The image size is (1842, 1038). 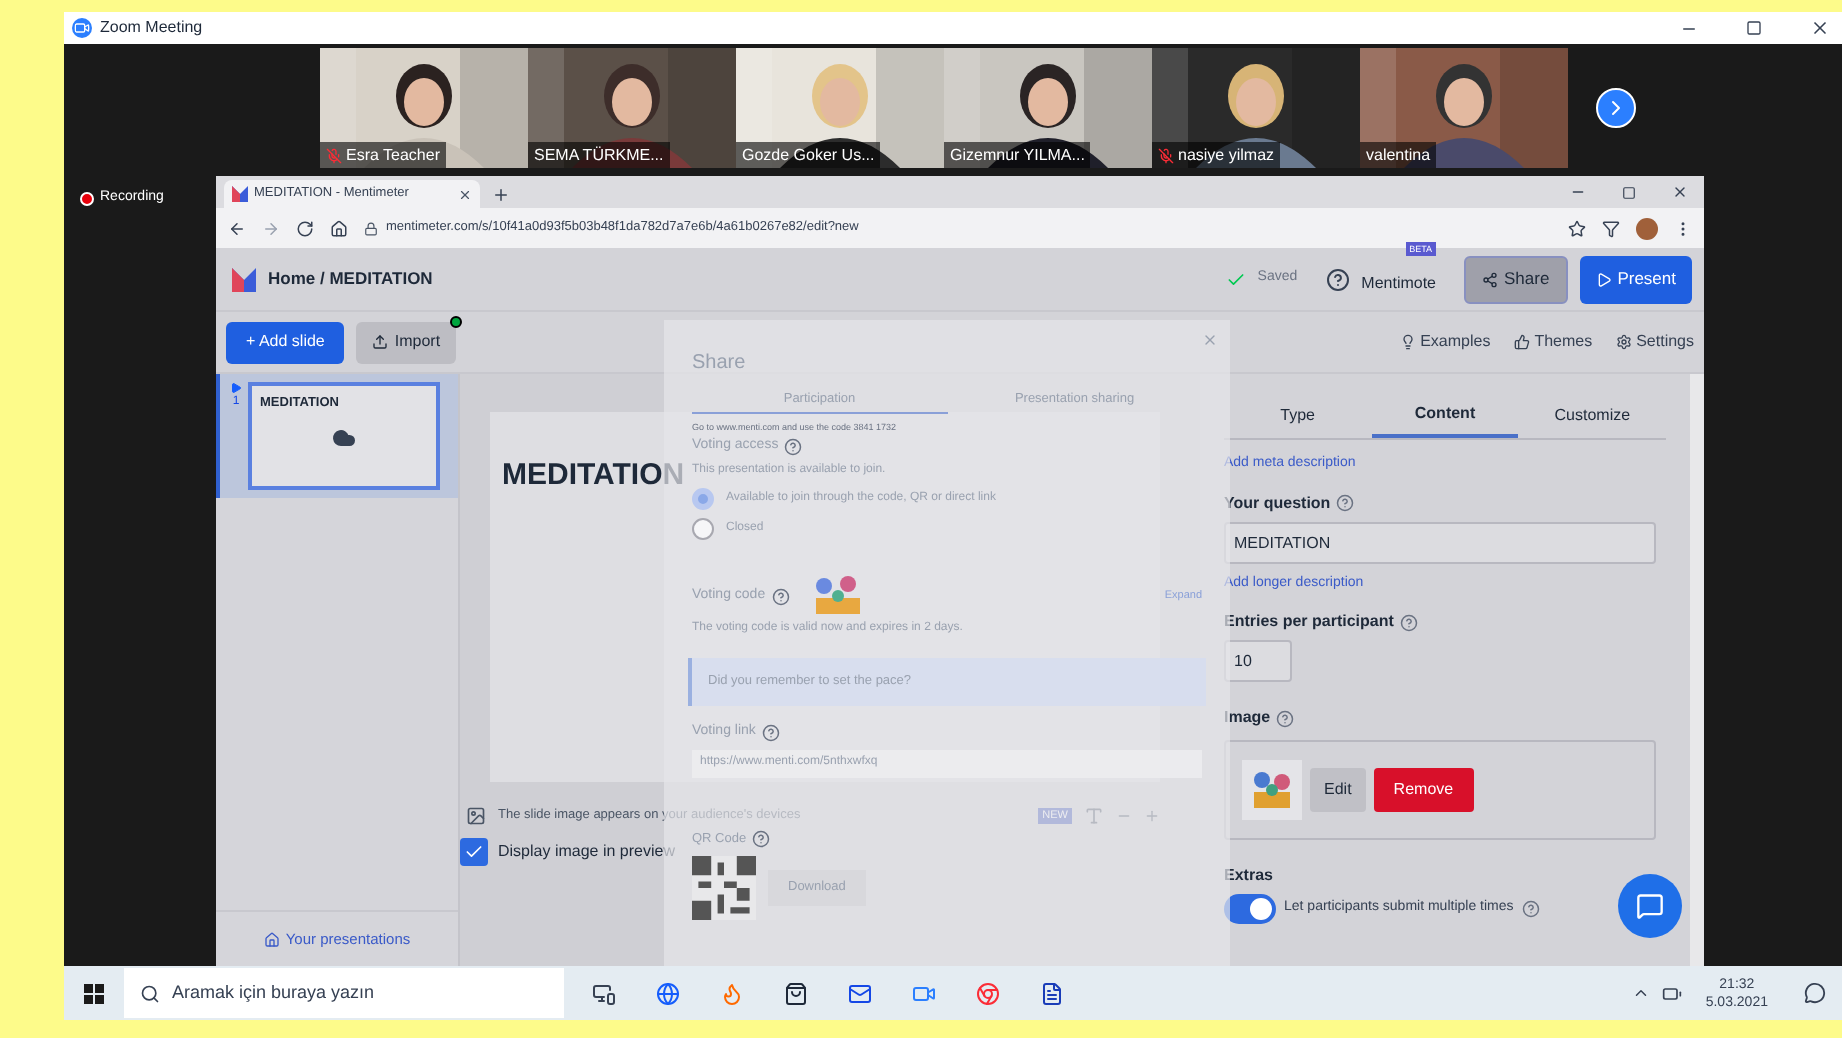 What do you see at coordinates (1522, 342) in the screenshot?
I see `thumbs-up-icon` at bounding box center [1522, 342].